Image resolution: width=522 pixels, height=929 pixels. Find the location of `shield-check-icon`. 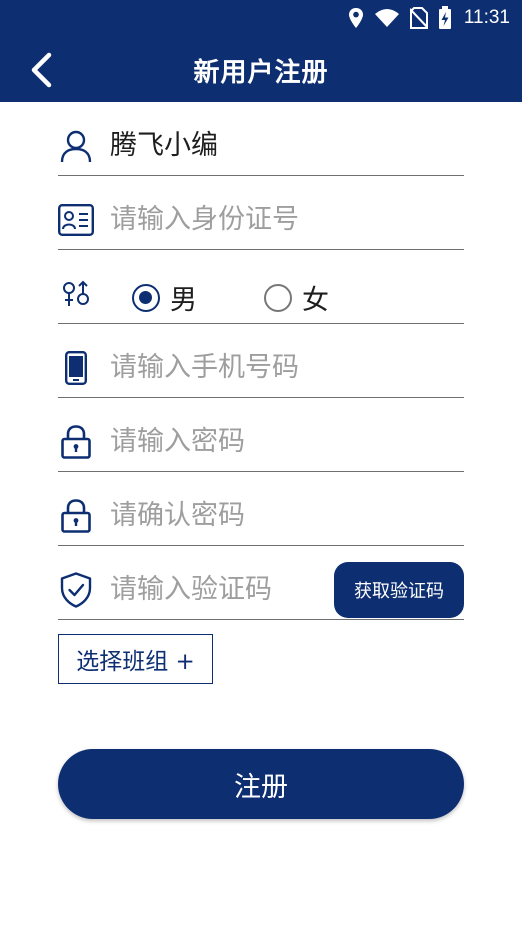

shield-check-icon is located at coordinates (76, 590).